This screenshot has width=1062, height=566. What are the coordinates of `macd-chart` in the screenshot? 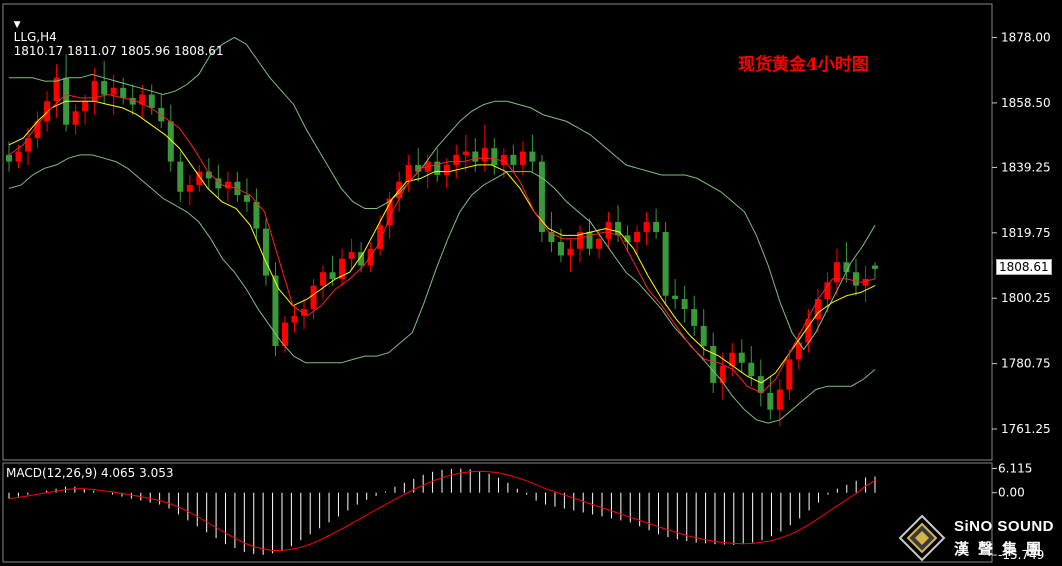 It's located at (442, 511).